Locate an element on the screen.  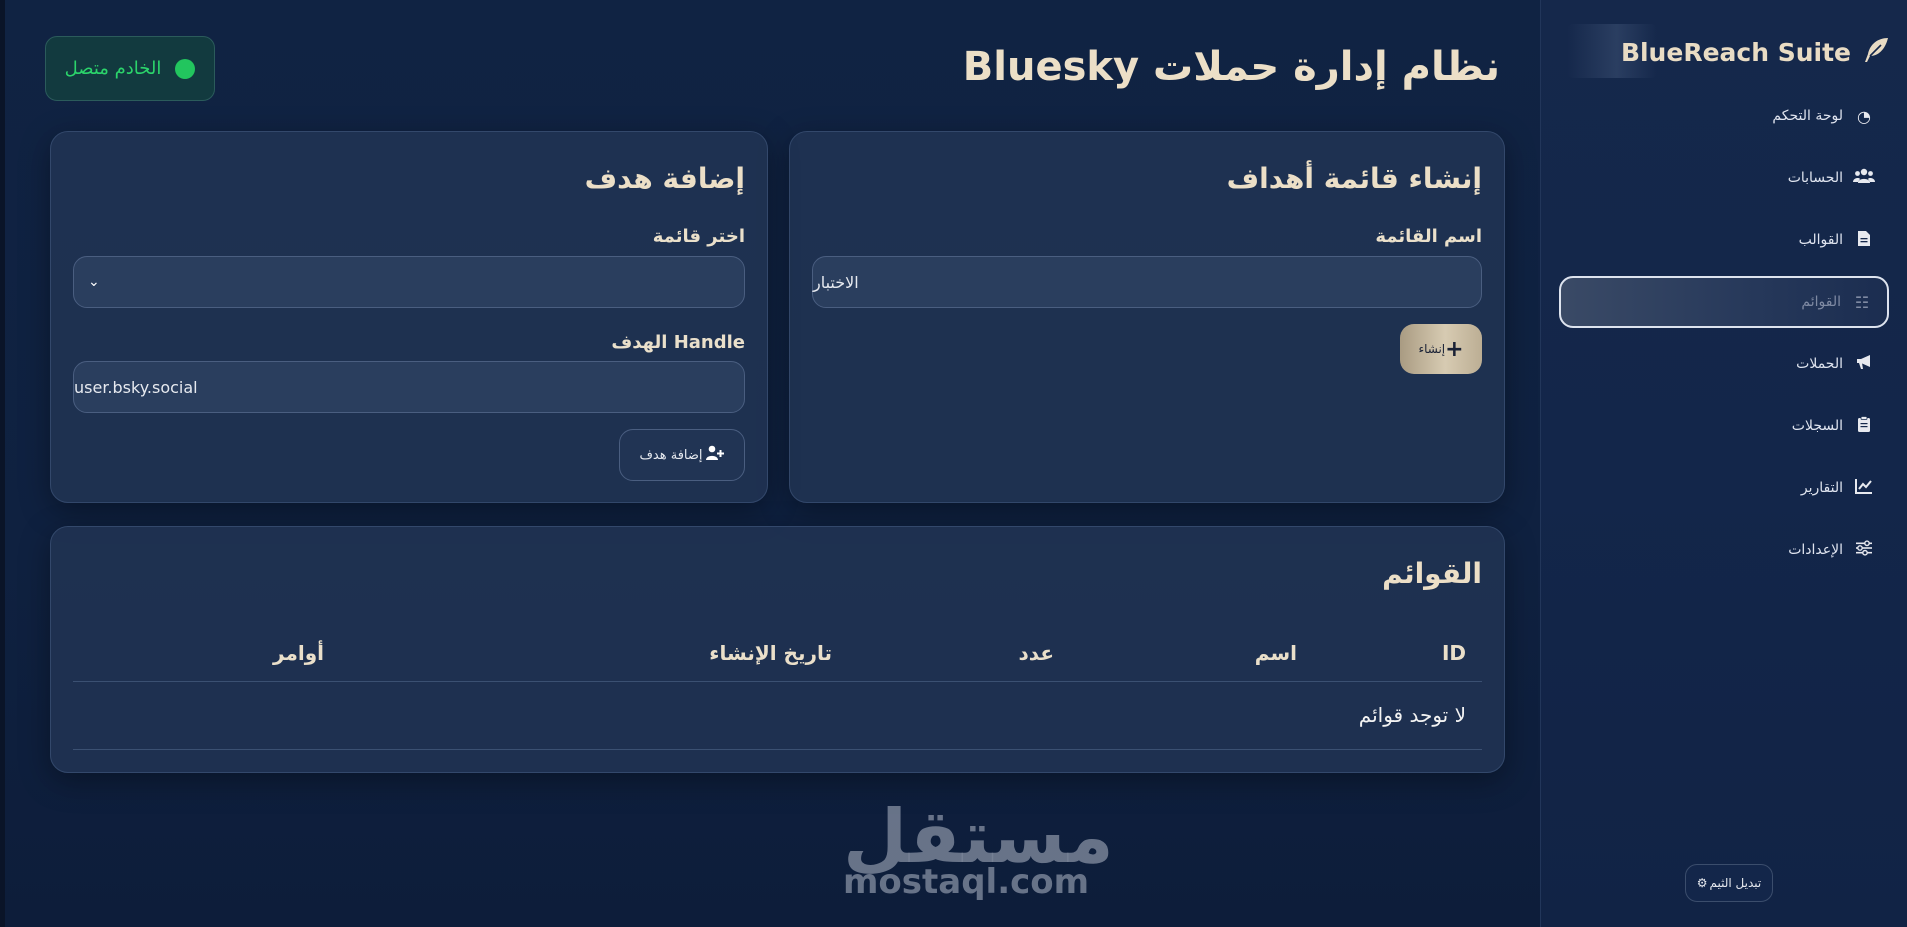
sidebar-item-settings: الإعدادات is located at coordinates (1724, 550).